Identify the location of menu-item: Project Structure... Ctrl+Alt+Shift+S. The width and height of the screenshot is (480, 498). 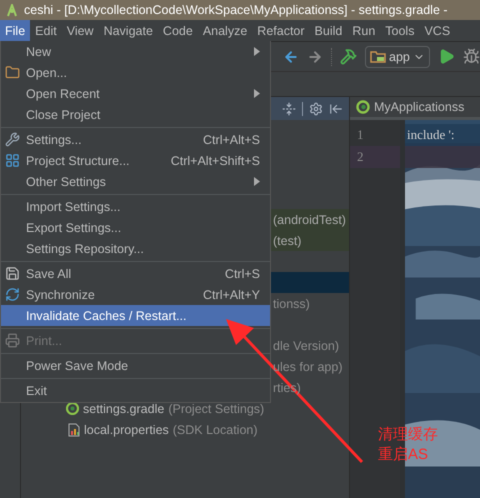
(135, 160).